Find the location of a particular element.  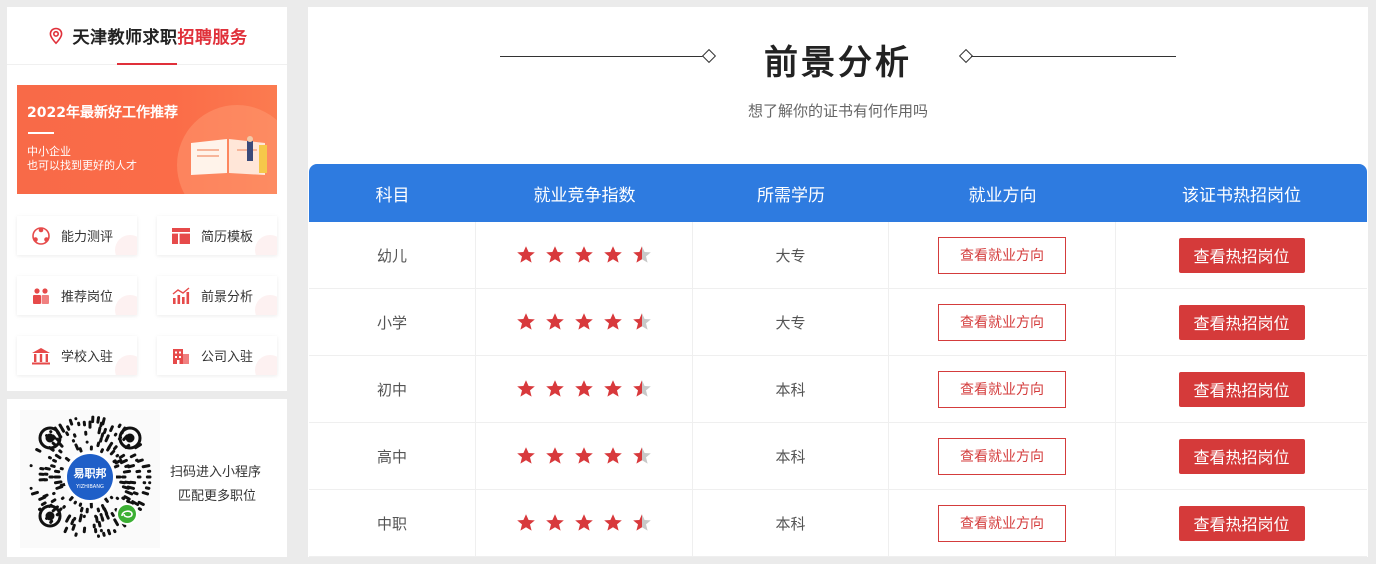

ability-test-button: 能力测评 is located at coordinates (77, 235).